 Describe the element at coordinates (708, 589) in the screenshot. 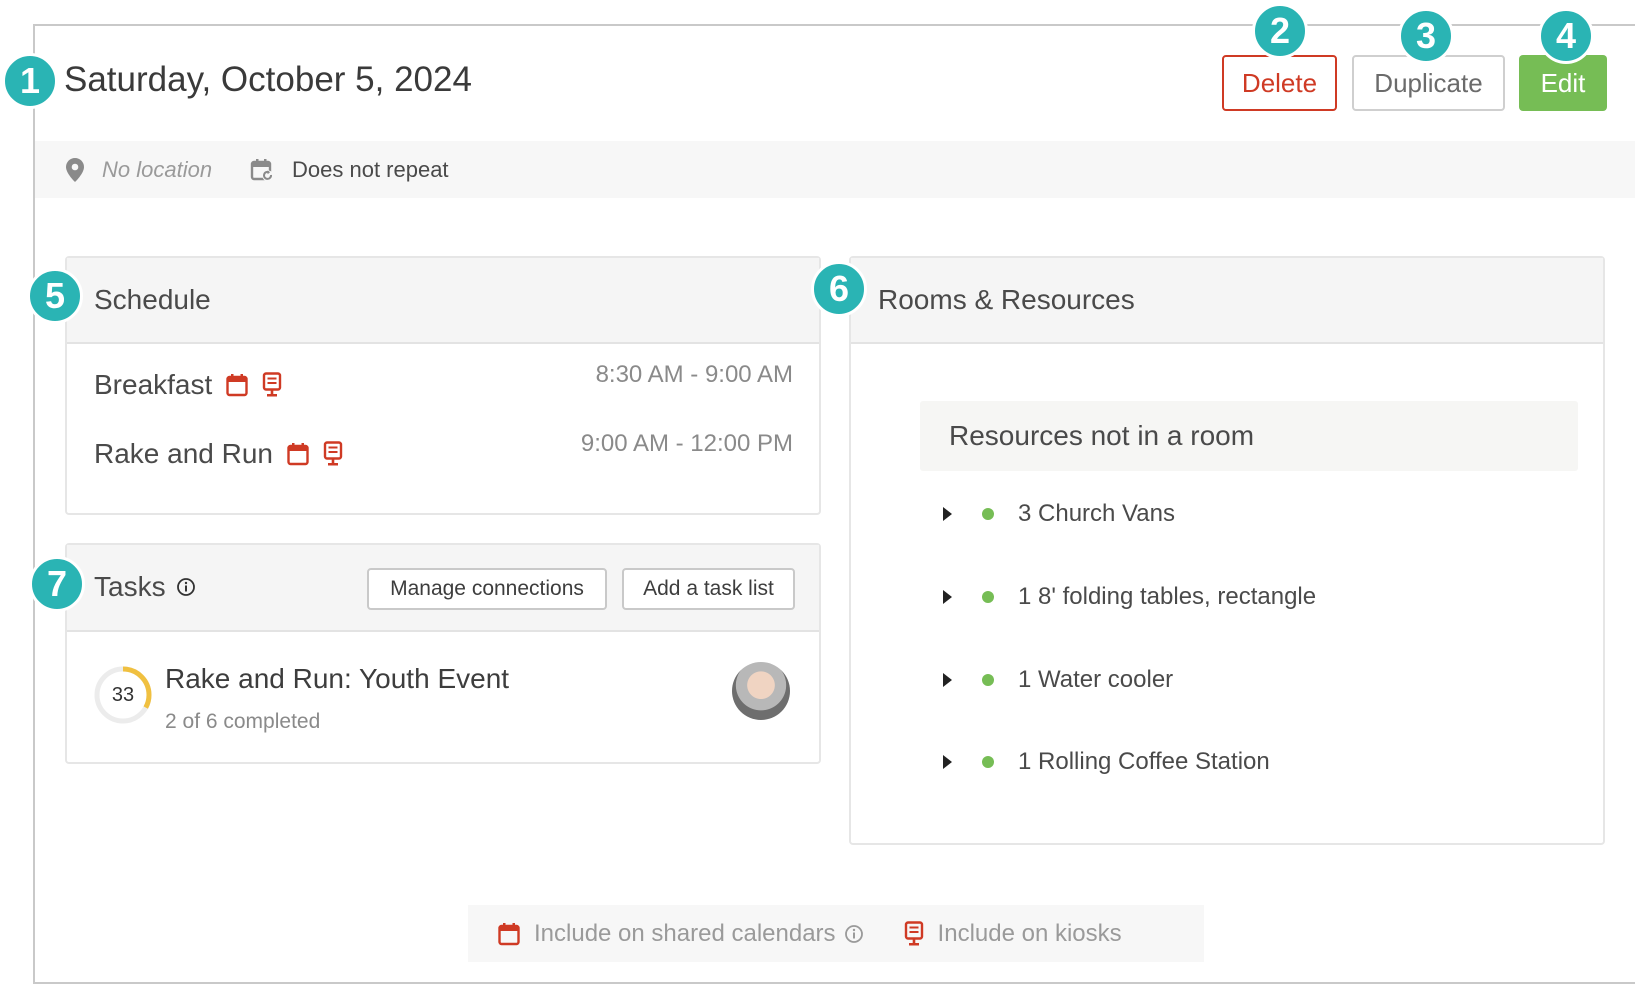

I see `add-task-list-button: Add a task list` at that location.